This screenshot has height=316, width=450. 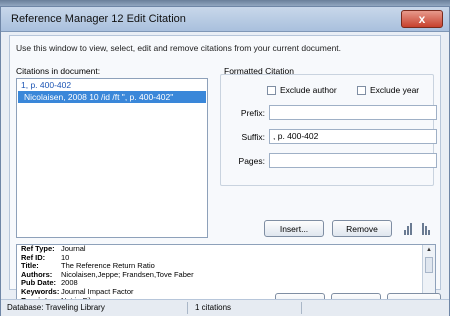 What do you see at coordinates (308, 90) in the screenshot?
I see `exclude-author-label: Exclude author` at bounding box center [308, 90].